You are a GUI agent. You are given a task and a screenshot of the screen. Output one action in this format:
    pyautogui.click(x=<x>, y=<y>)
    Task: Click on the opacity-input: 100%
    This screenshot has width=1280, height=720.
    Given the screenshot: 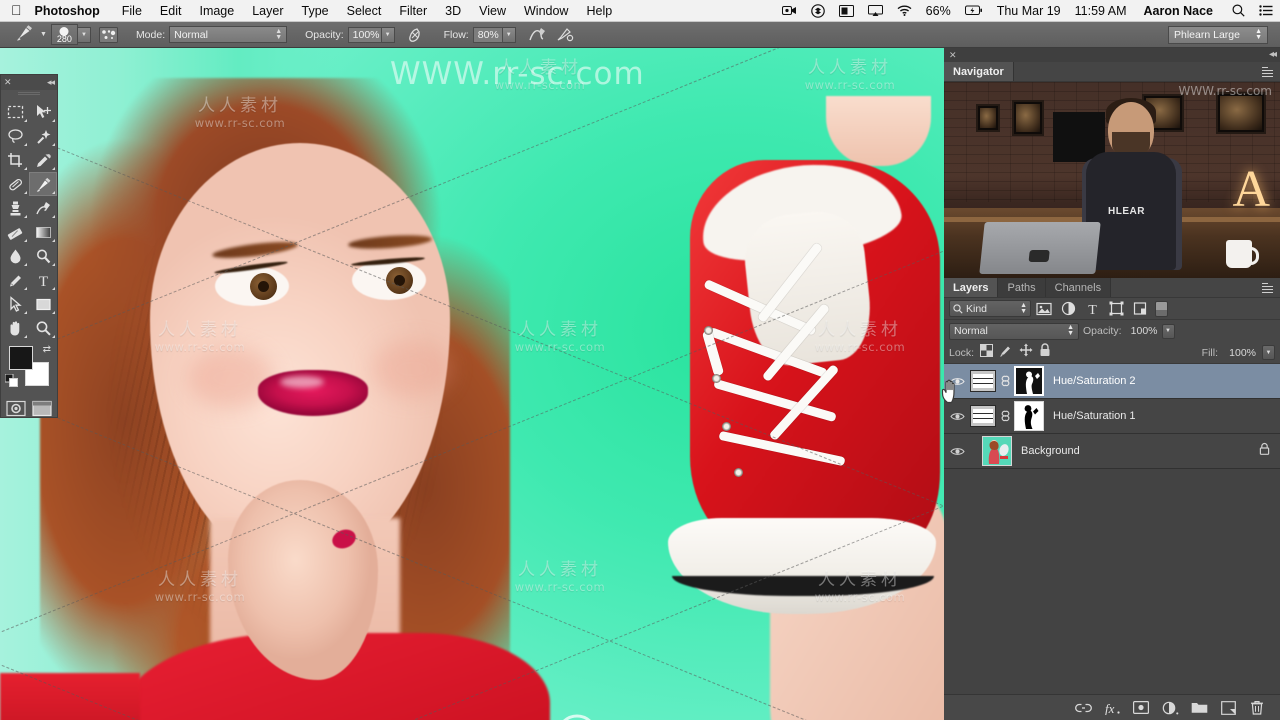 What is the action you would take?
    pyautogui.click(x=364, y=34)
    